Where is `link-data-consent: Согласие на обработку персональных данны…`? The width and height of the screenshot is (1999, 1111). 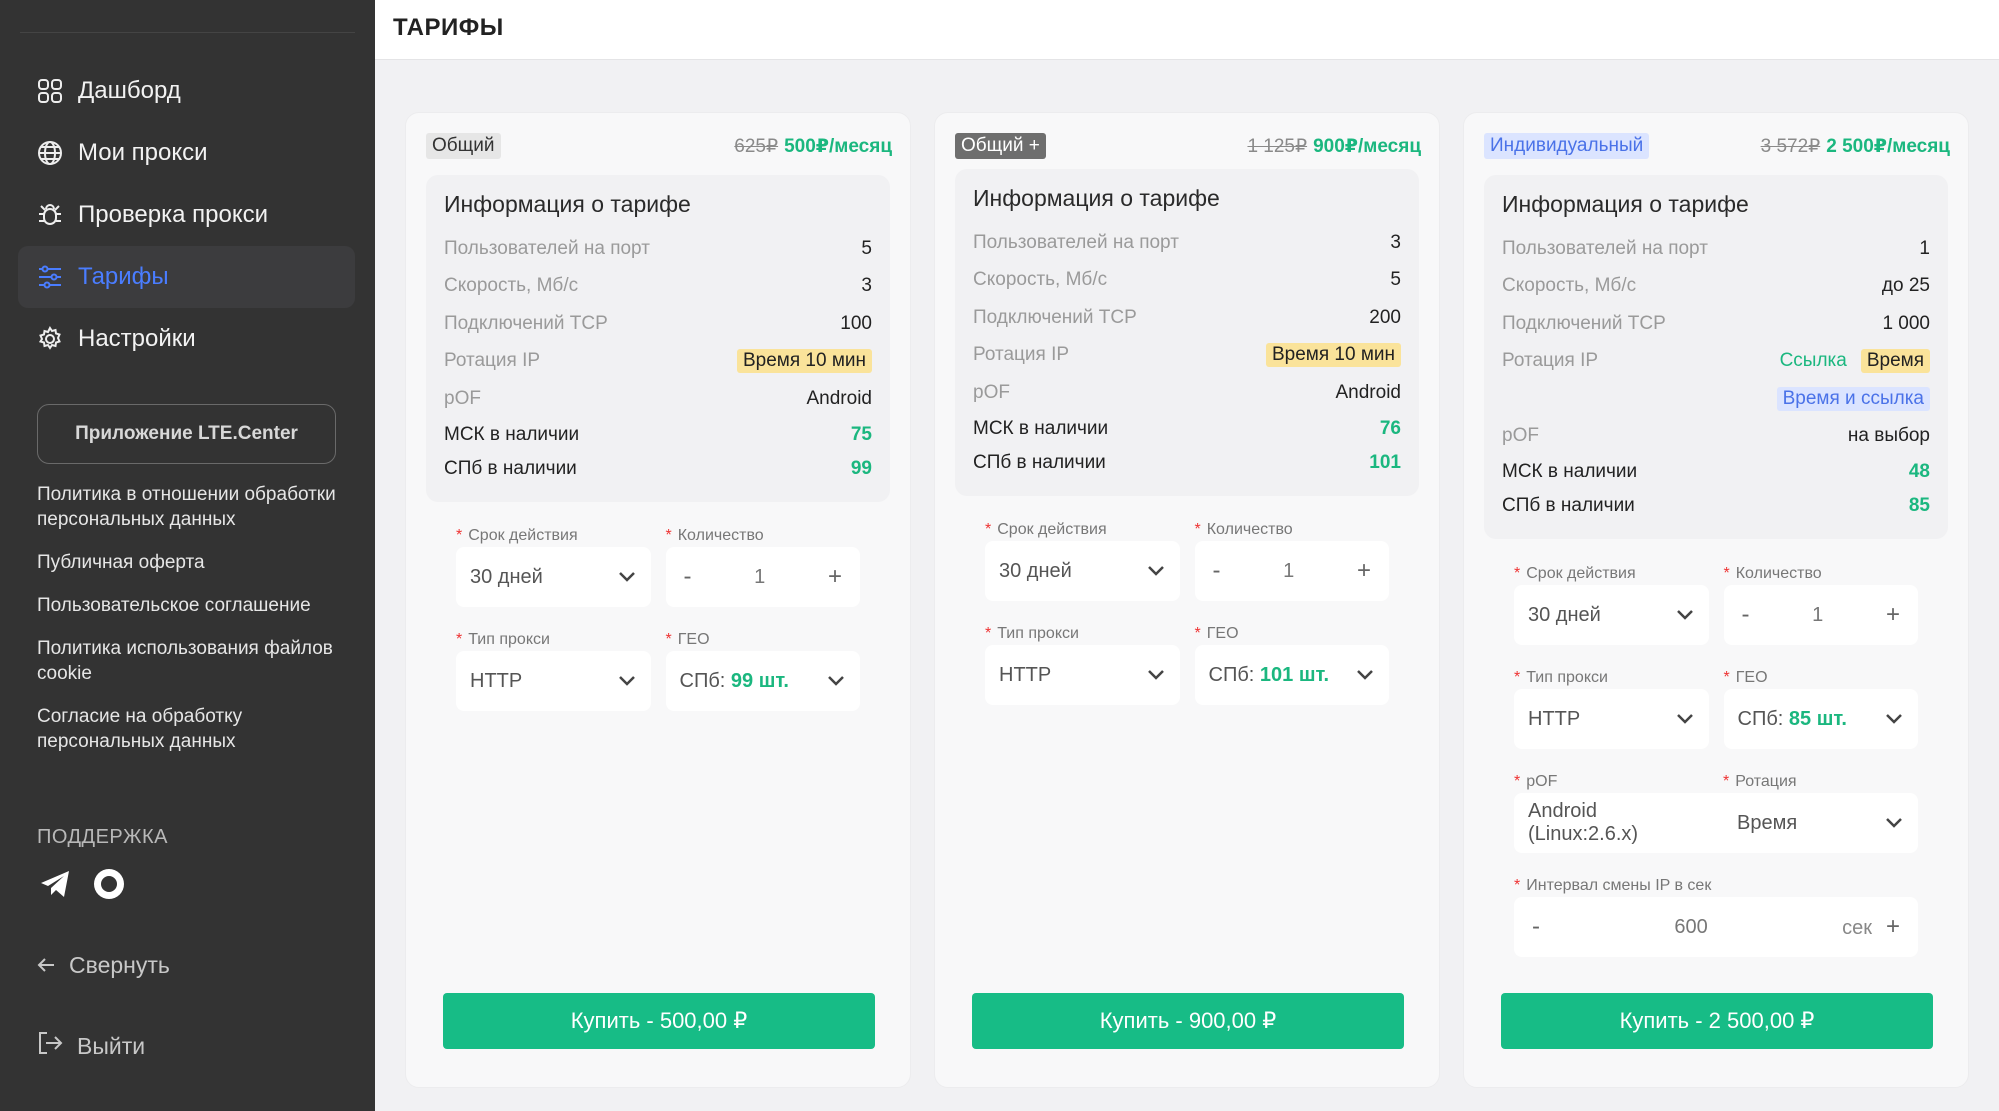 link-data-consent: Согласие на обработку персональных данны… is located at coordinates (187, 729).